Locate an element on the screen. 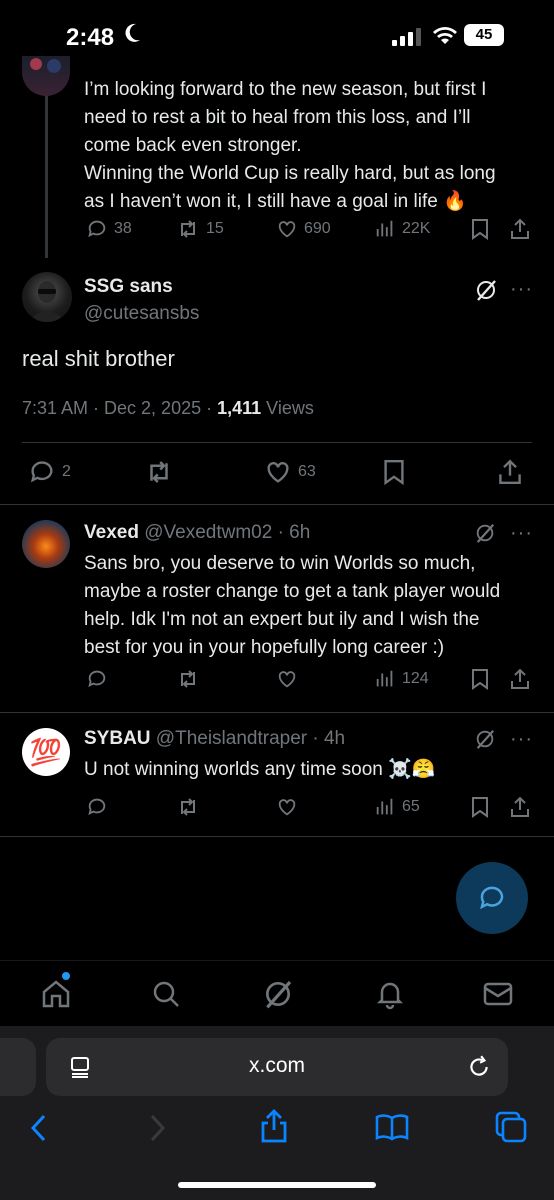 The width and height of the screenshot is (554, 1200). like-button: 690 is located at coordinates (303, 229).